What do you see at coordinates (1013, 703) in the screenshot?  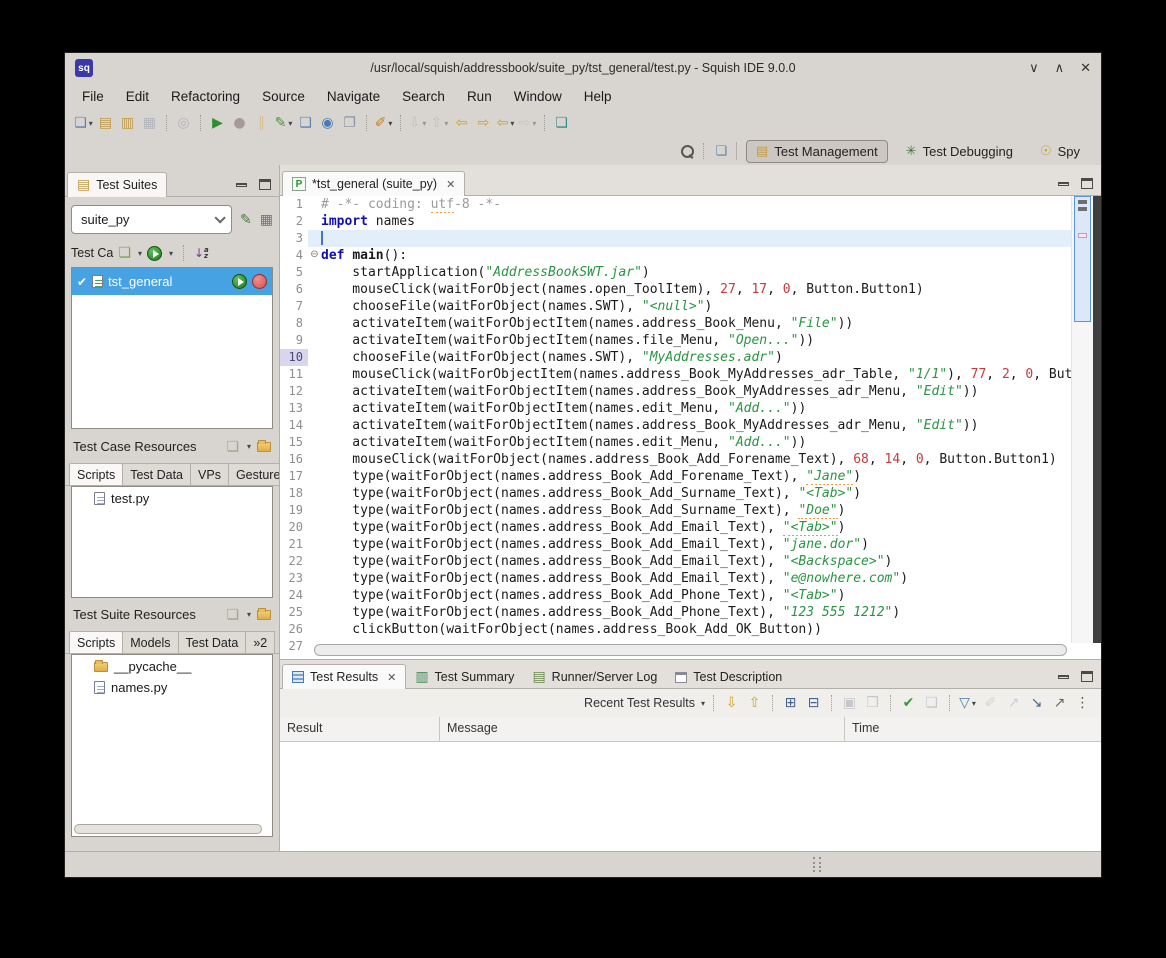 I see `import-results-icon: ↗` at bounding box center [1013, 703].